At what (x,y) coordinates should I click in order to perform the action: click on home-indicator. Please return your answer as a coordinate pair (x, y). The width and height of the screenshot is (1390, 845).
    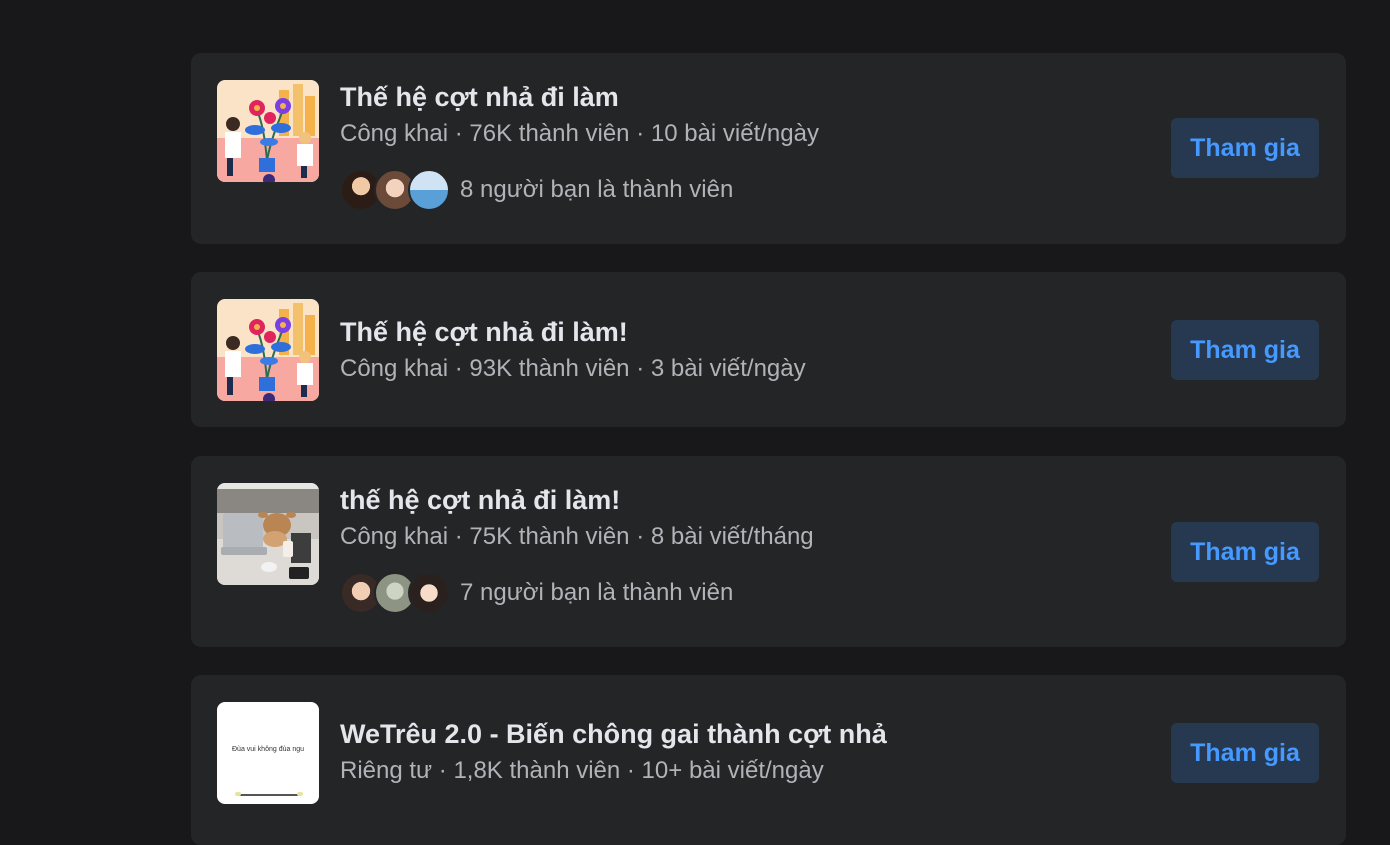
    Looking at the image, I should click on (268, 795).